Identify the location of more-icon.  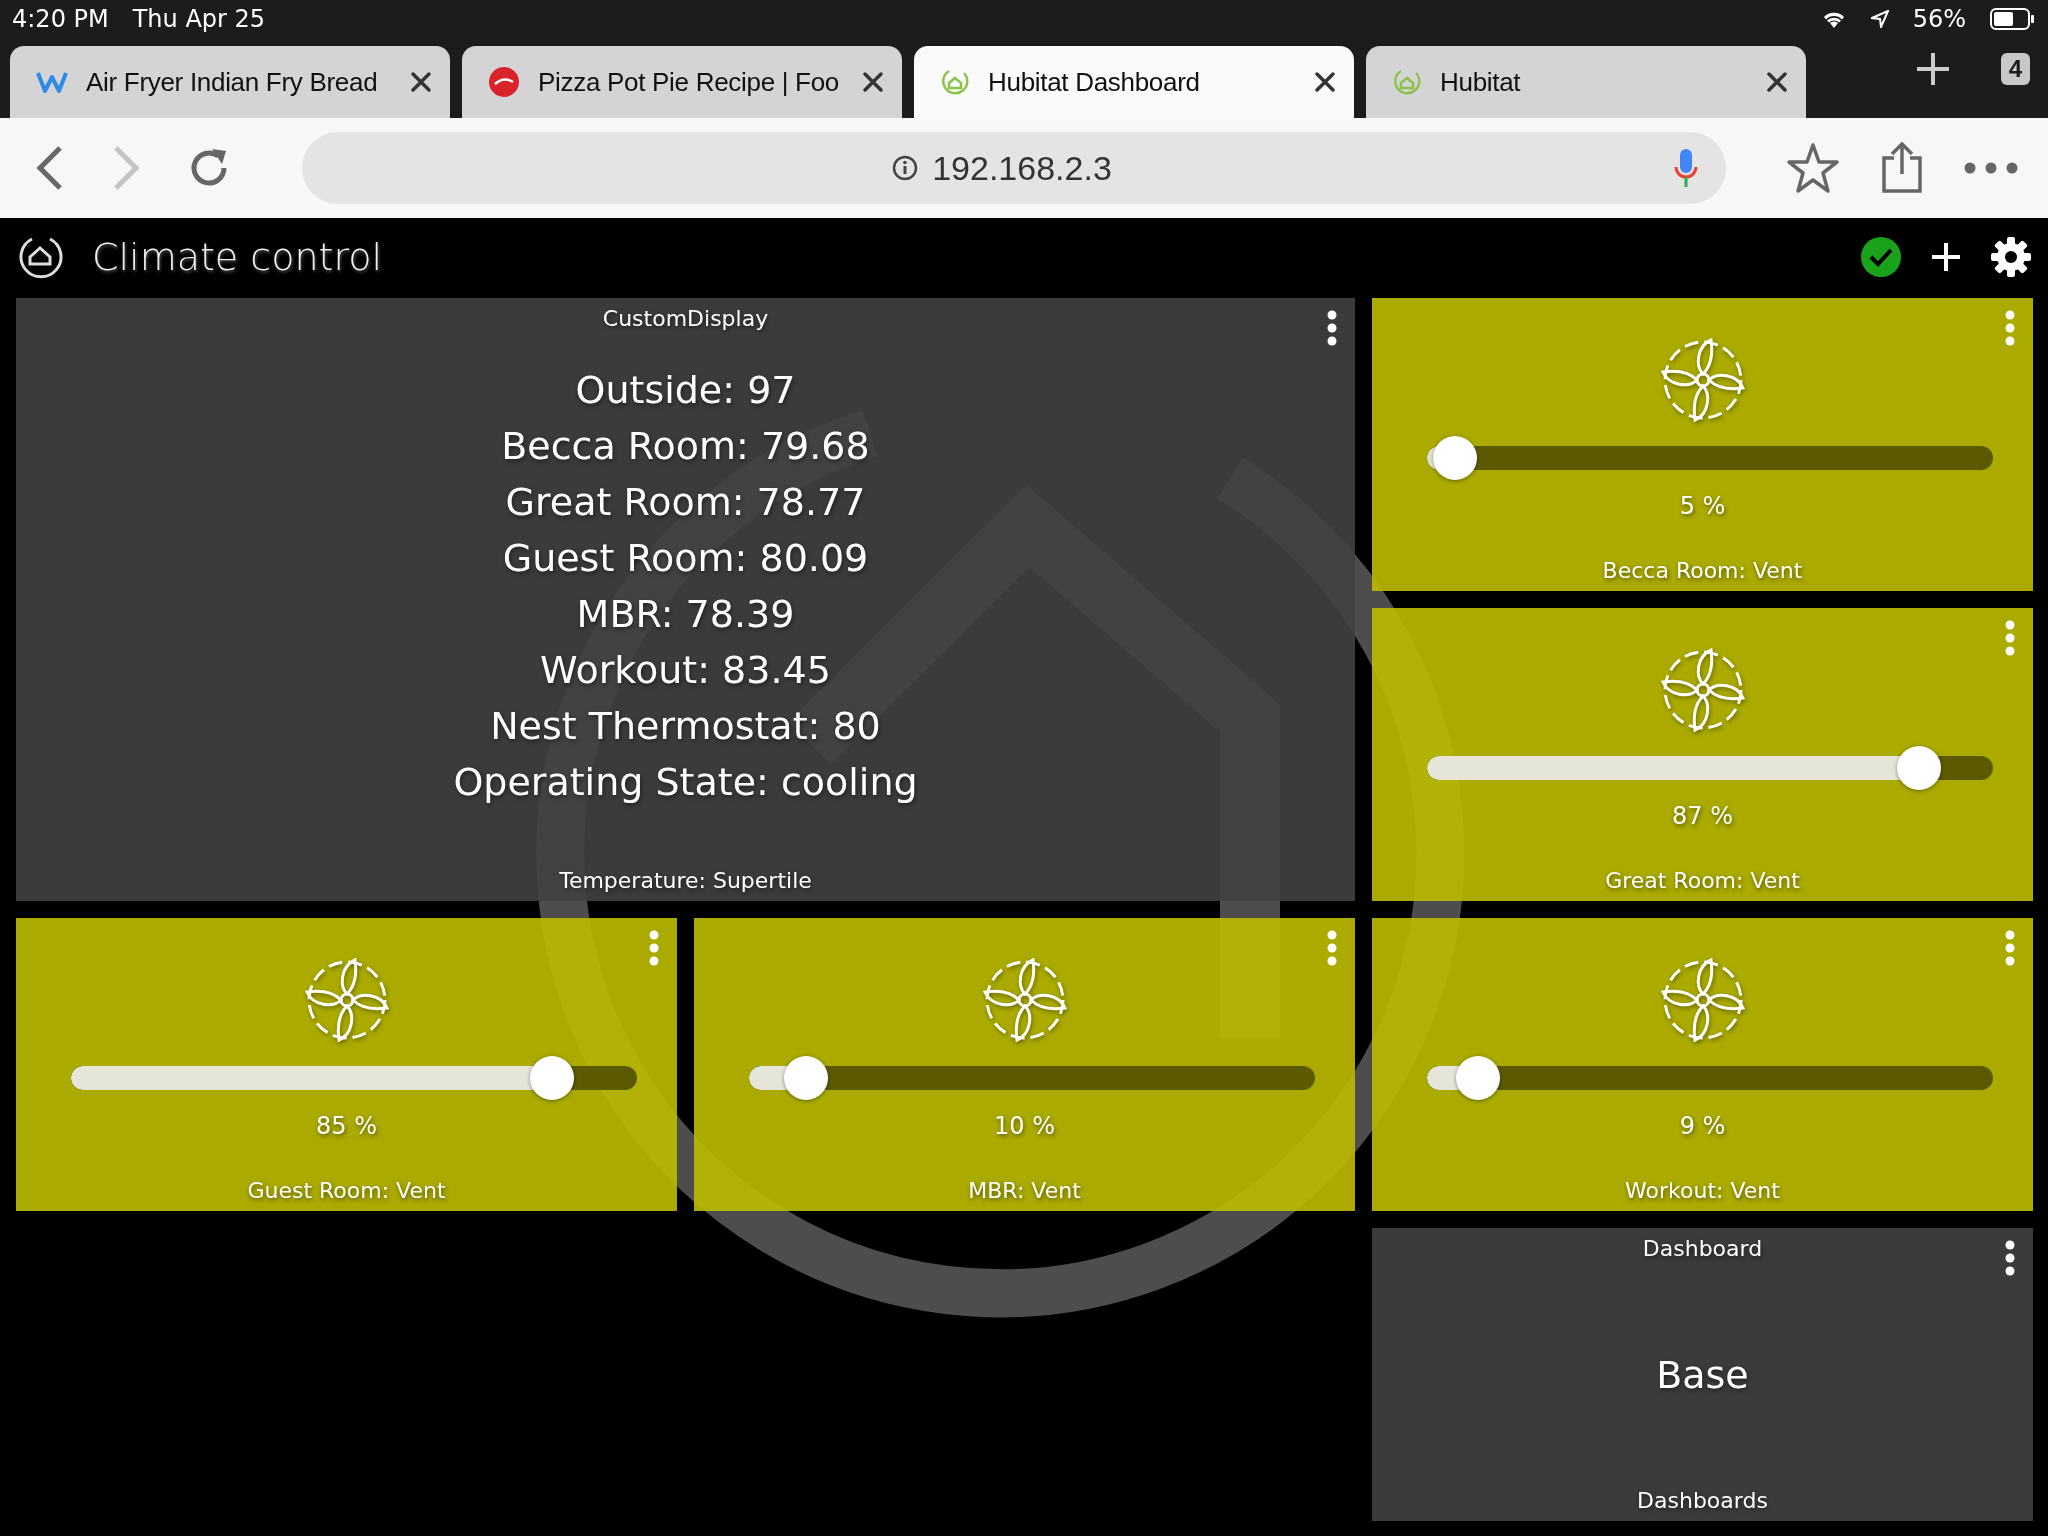
(1991, 168).